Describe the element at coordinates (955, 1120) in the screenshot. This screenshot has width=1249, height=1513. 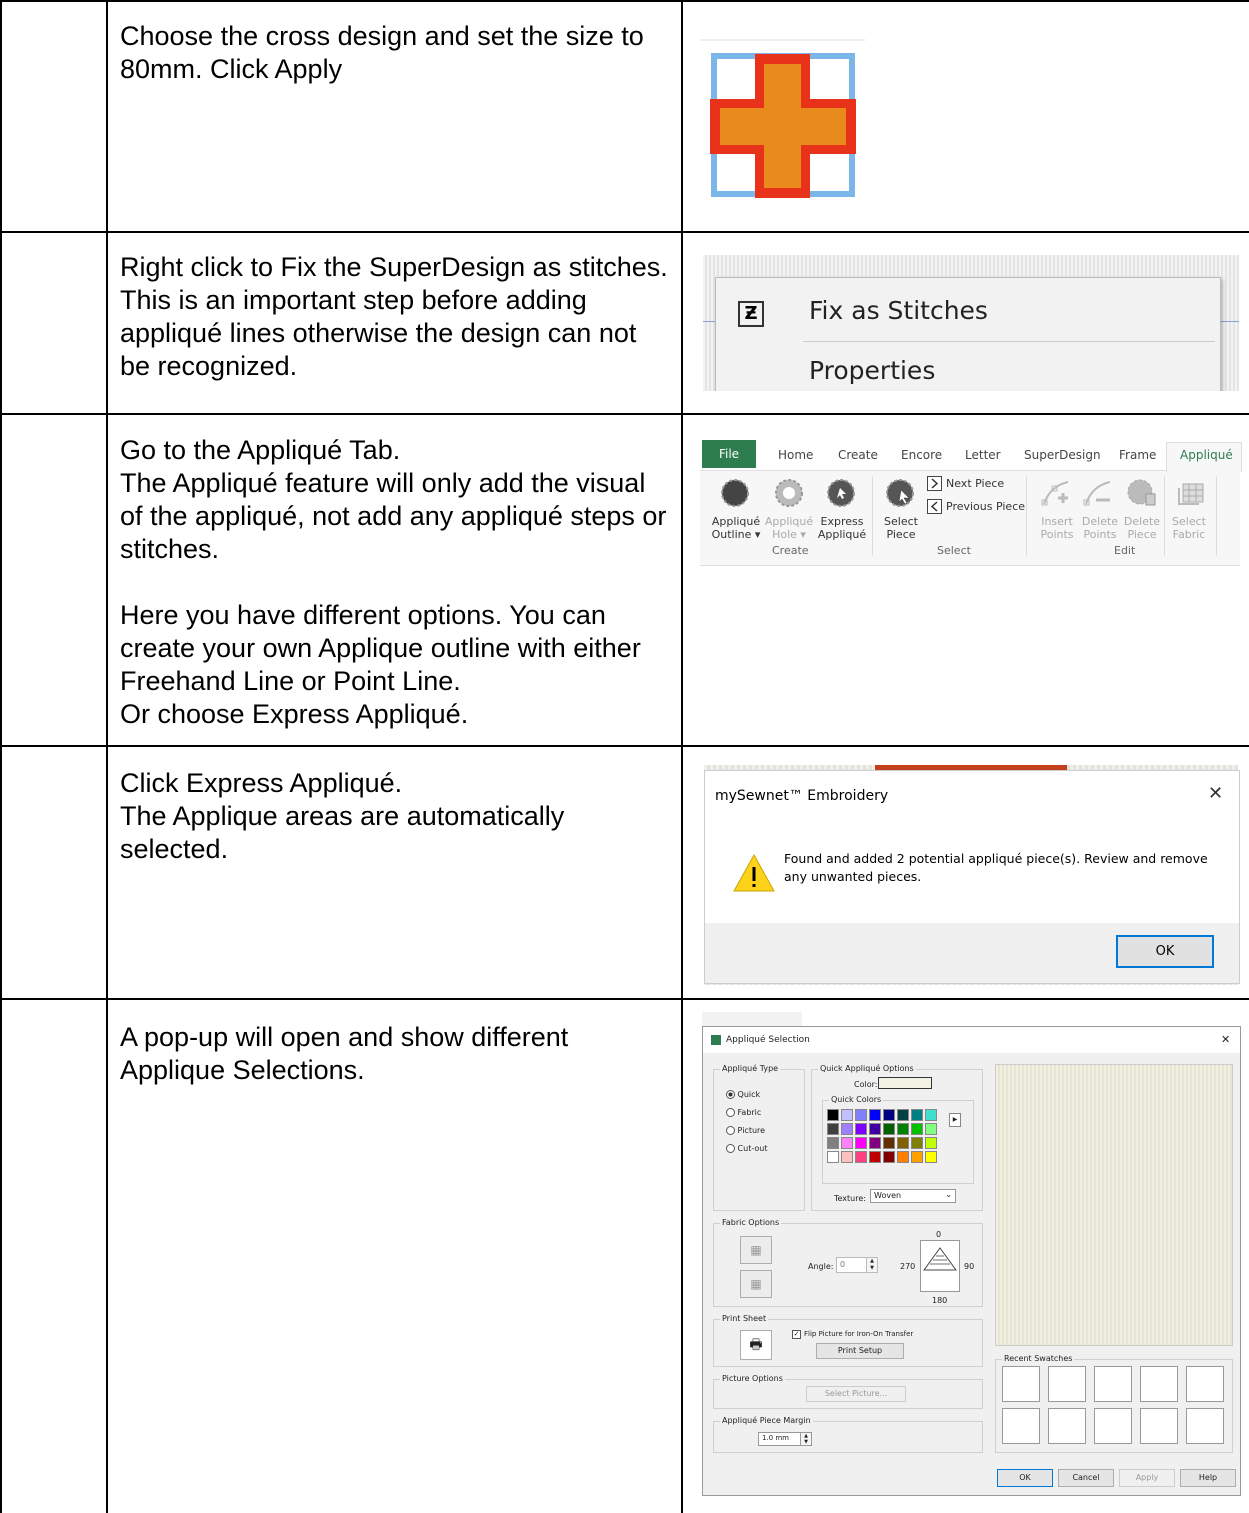
I see `more-colors-arrow: ▶` at that location.